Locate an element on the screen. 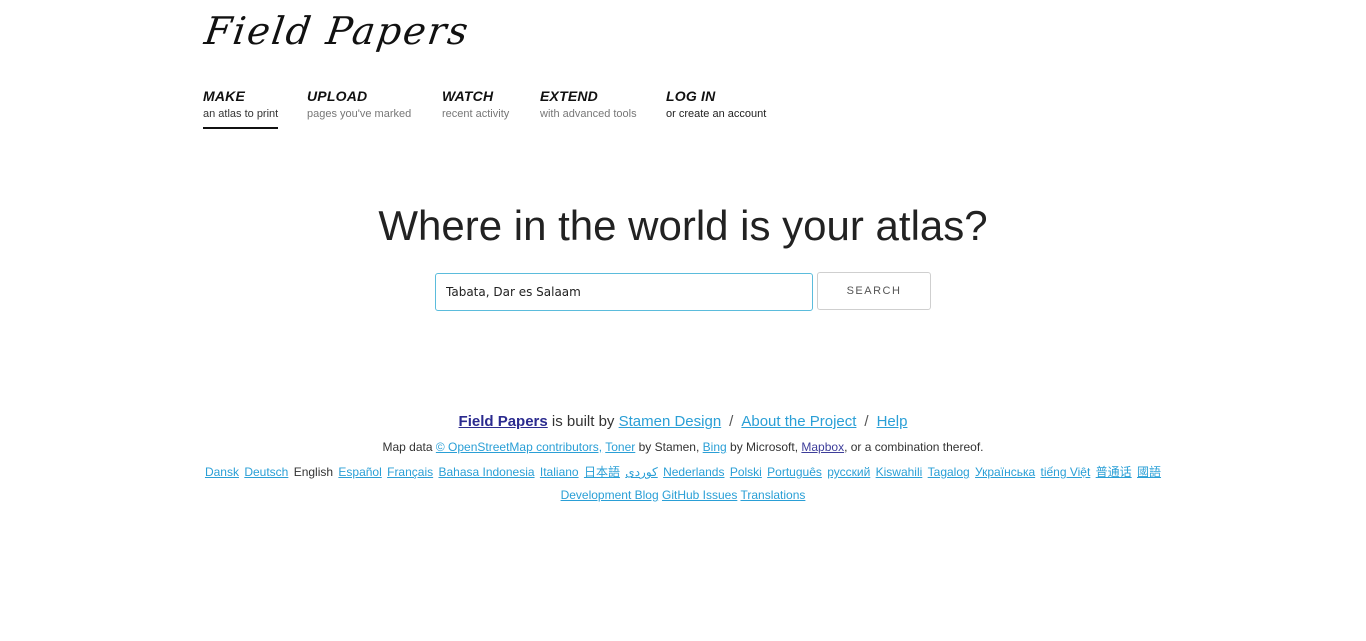 The height and width of the screenshot is (641, 1366). language-link: Português is located at coordinates (794, 472).